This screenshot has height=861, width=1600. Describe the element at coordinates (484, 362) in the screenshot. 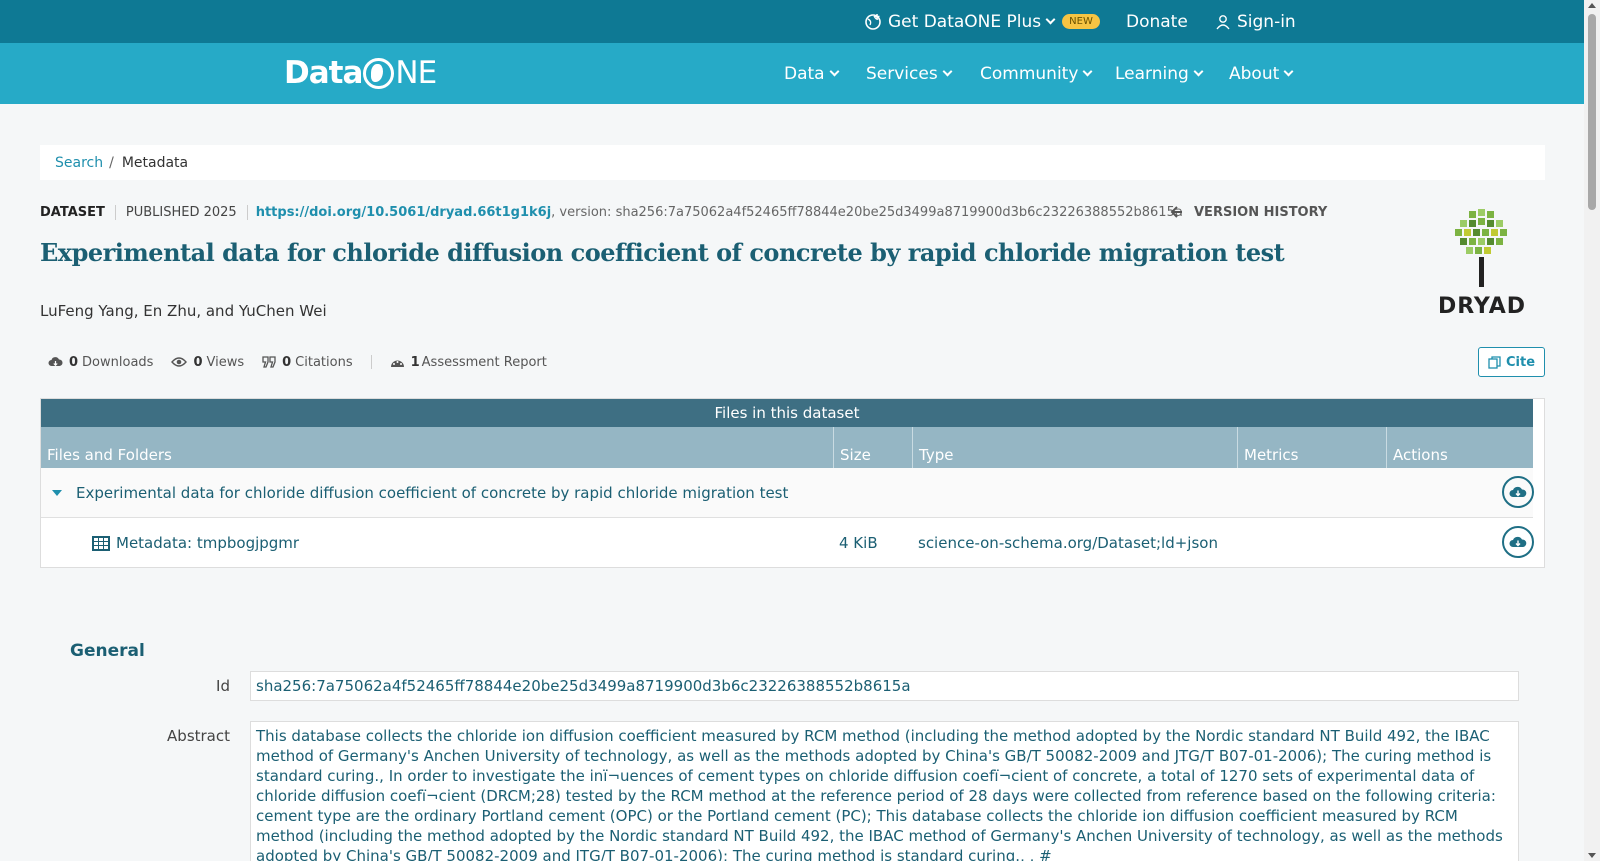

I see `assessment-label: Assessment Report` at that location.